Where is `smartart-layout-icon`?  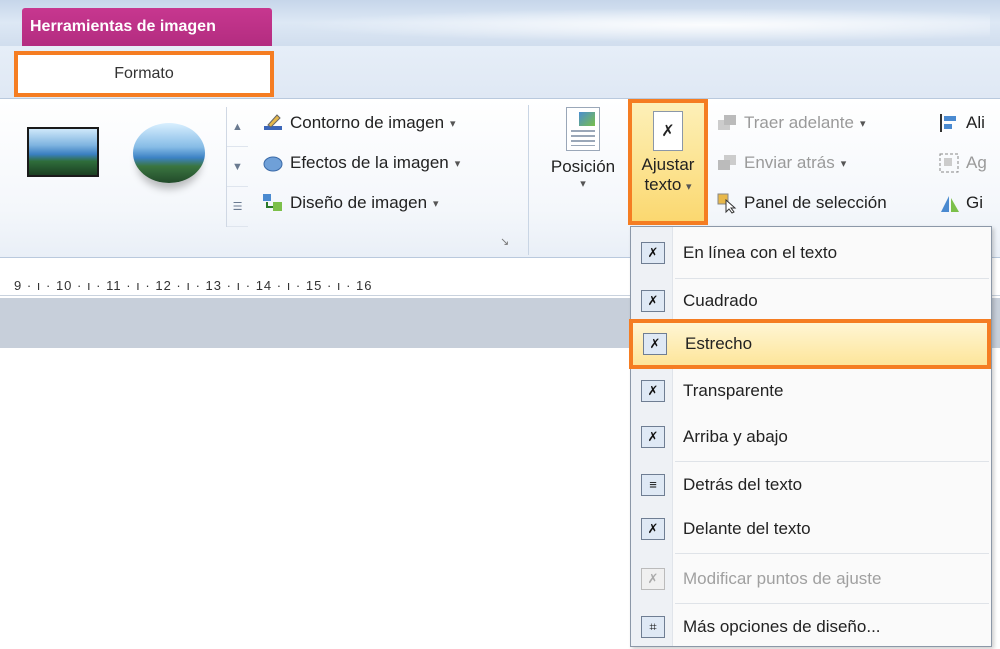 smartart-layout-icon is located at coordinates (273, 203).